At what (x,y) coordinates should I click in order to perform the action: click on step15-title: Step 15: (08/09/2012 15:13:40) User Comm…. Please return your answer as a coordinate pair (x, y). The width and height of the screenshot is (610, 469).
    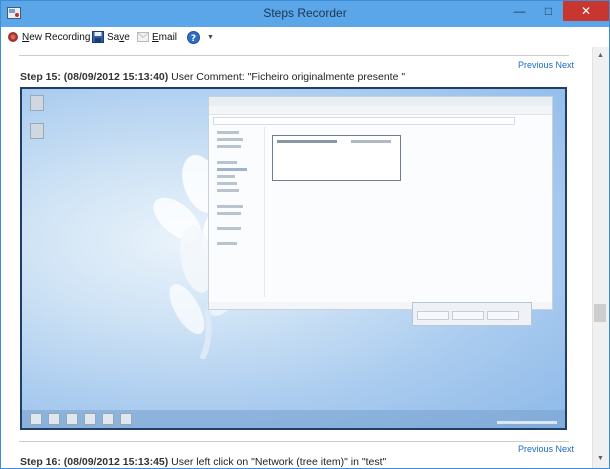
    Looking at the image, I should click on (212, 77).